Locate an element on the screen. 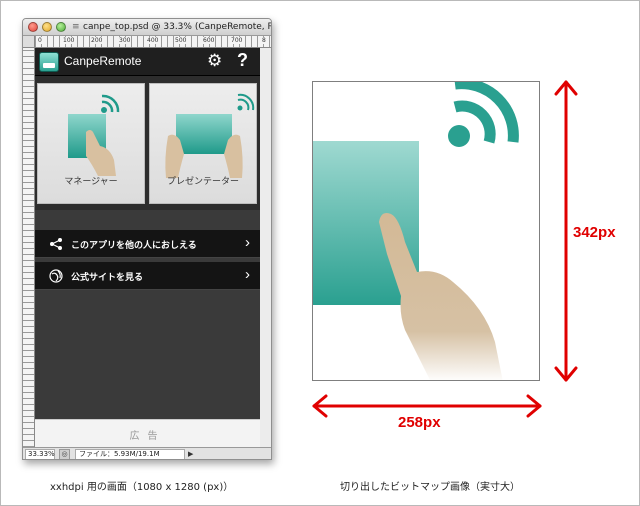  width-dimension-label: 258px is located at coordinates (419, 422).